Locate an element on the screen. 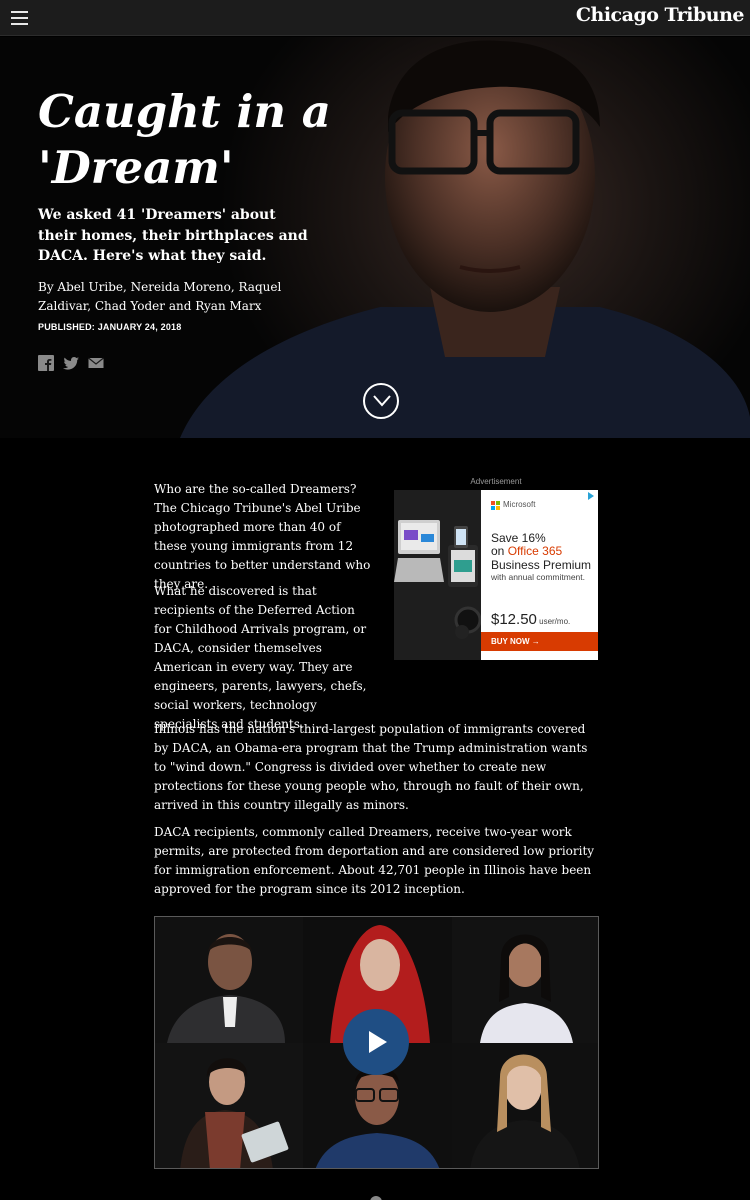  scroll-down-button is located at coordinates (381, 401).